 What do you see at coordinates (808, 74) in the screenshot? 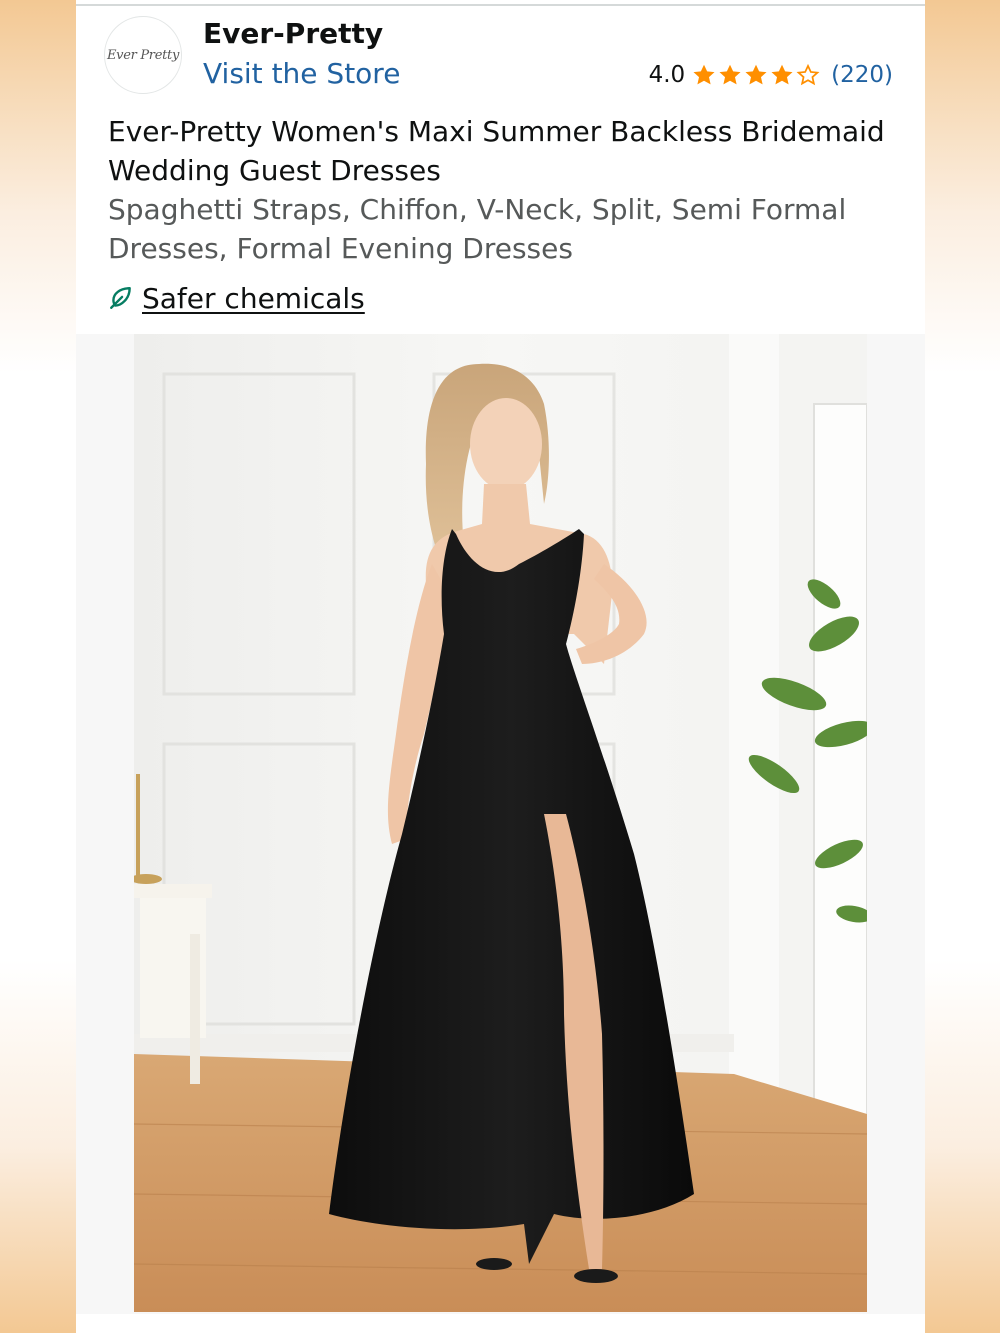
I see `star-outline-icon` at bounding box center [808, 74].